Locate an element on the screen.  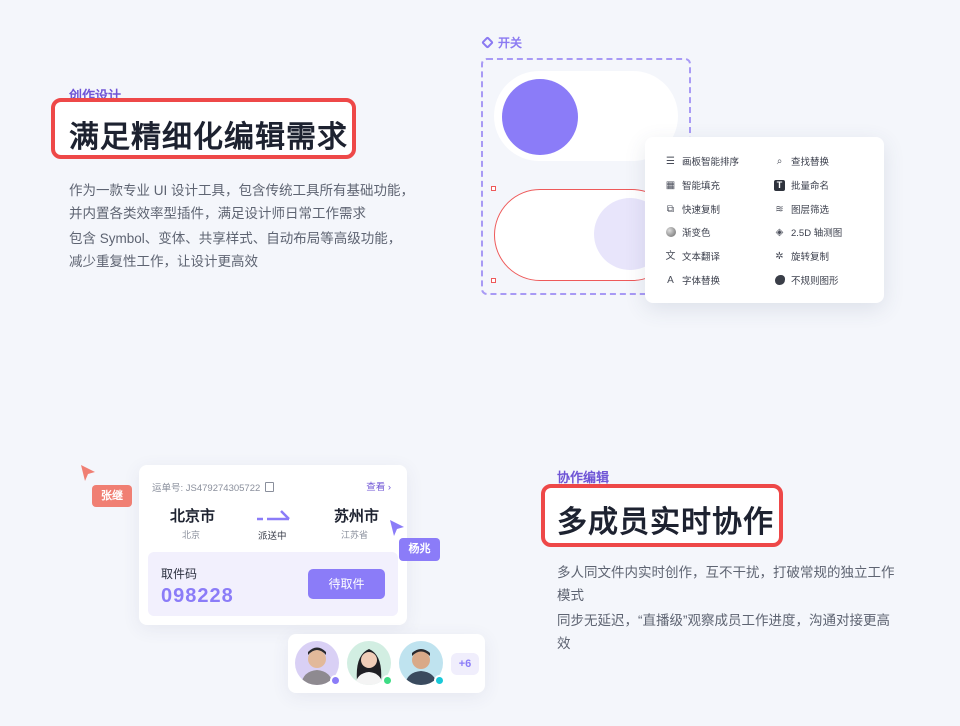
cube-icon: ◈ is located at coordinates (779, 232).